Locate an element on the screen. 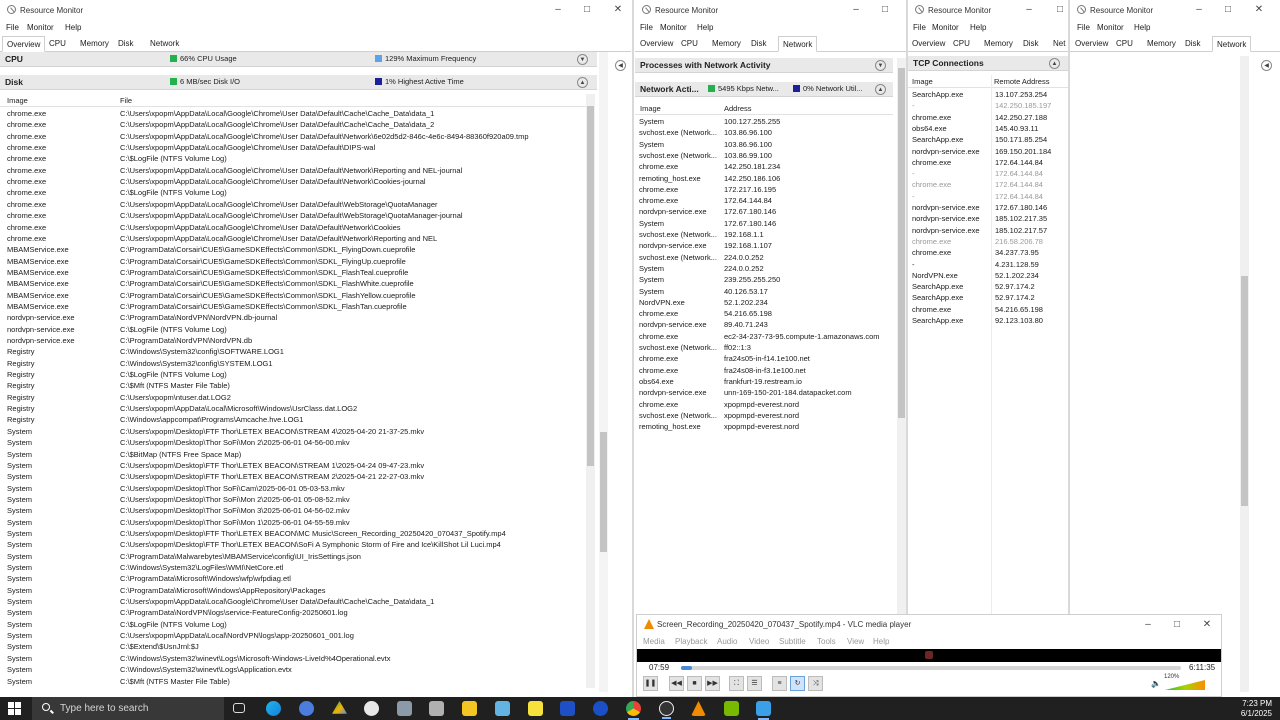  remote-desktop-icon is located at coordinates (404, 708).